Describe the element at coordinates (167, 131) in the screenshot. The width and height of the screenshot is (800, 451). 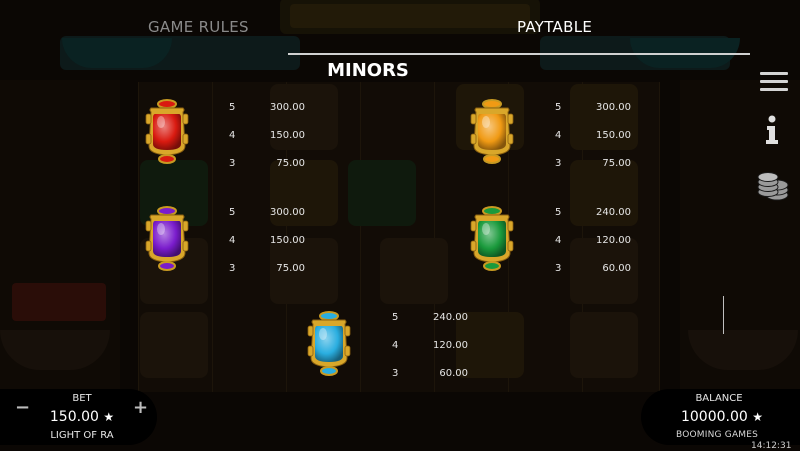
I see `red-scarab-icon` at that location.